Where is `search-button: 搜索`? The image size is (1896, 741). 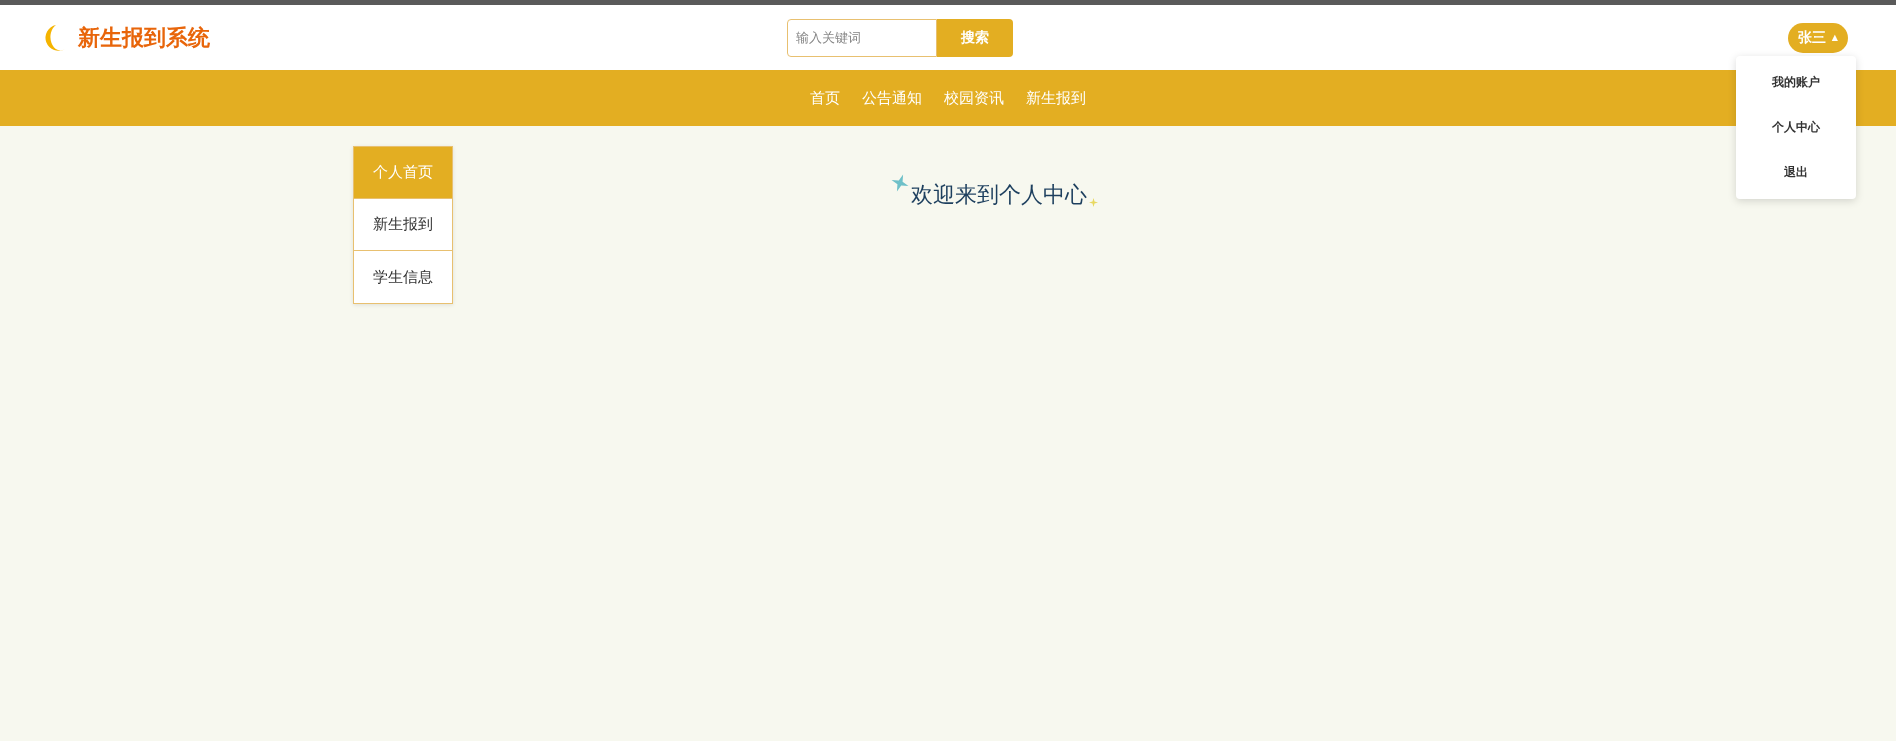 search-button: 搜索 is located at coordinates (975, 37).